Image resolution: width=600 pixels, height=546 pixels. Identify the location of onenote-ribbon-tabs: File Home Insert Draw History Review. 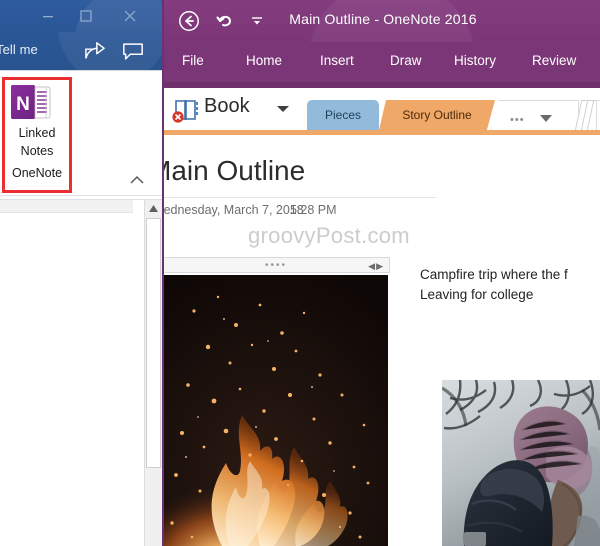
(382, 62).